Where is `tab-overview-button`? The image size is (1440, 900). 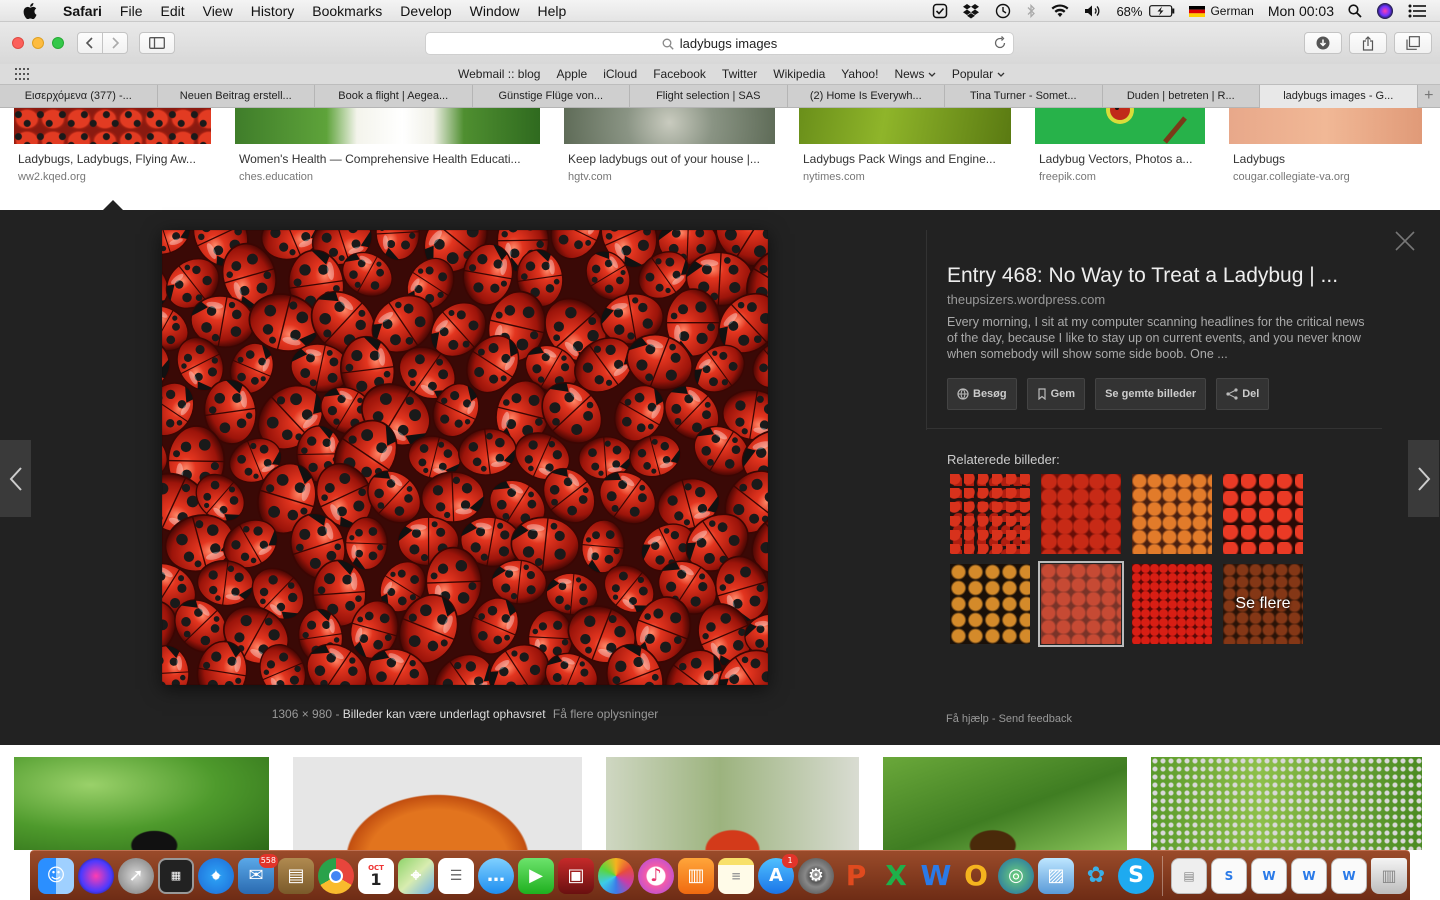 tab-overview-button is located at coordinates (1413, 43).